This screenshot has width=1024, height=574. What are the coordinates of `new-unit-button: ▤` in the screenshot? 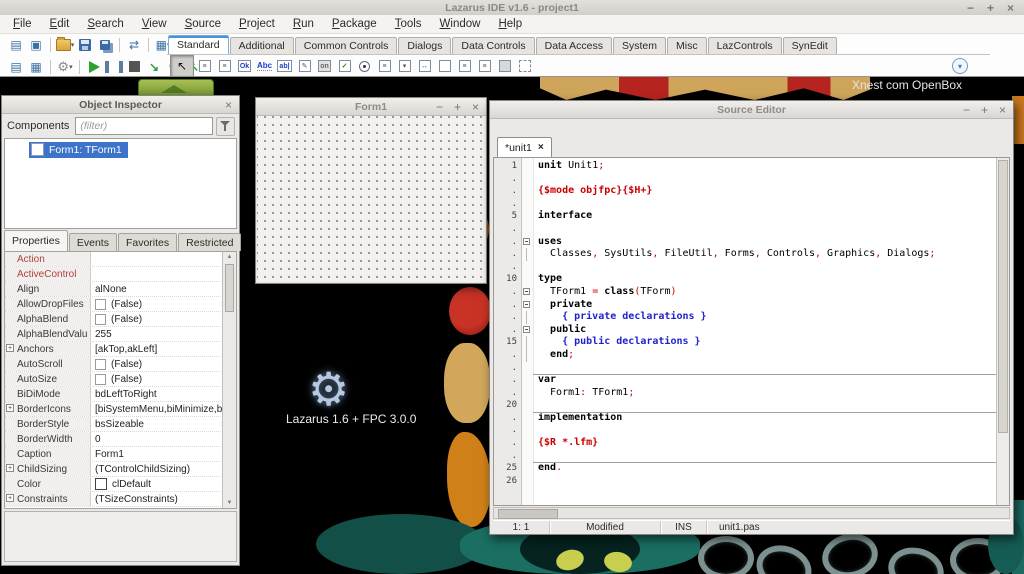 It's located at (16, 45).